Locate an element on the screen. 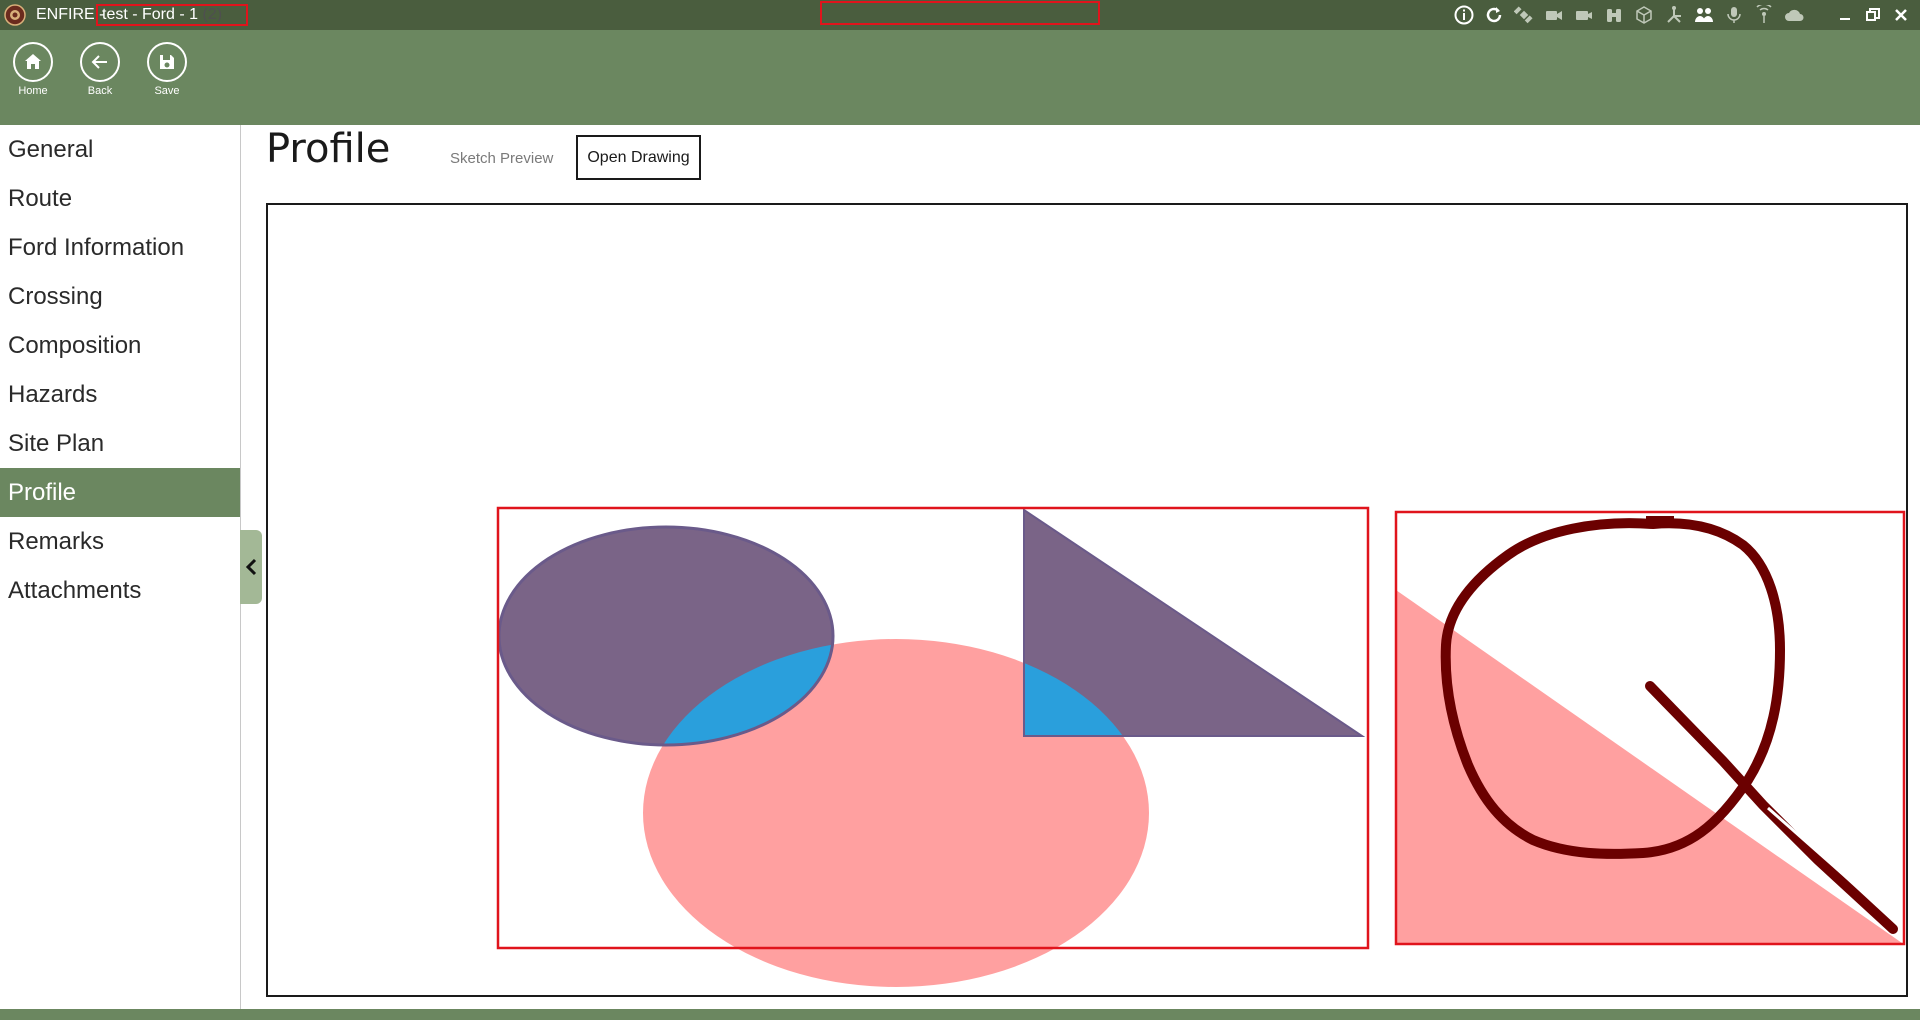 The width and height of the screenshot is (1920, 1020). sidebar-collapse-handle is located at coordinates (251, 567).